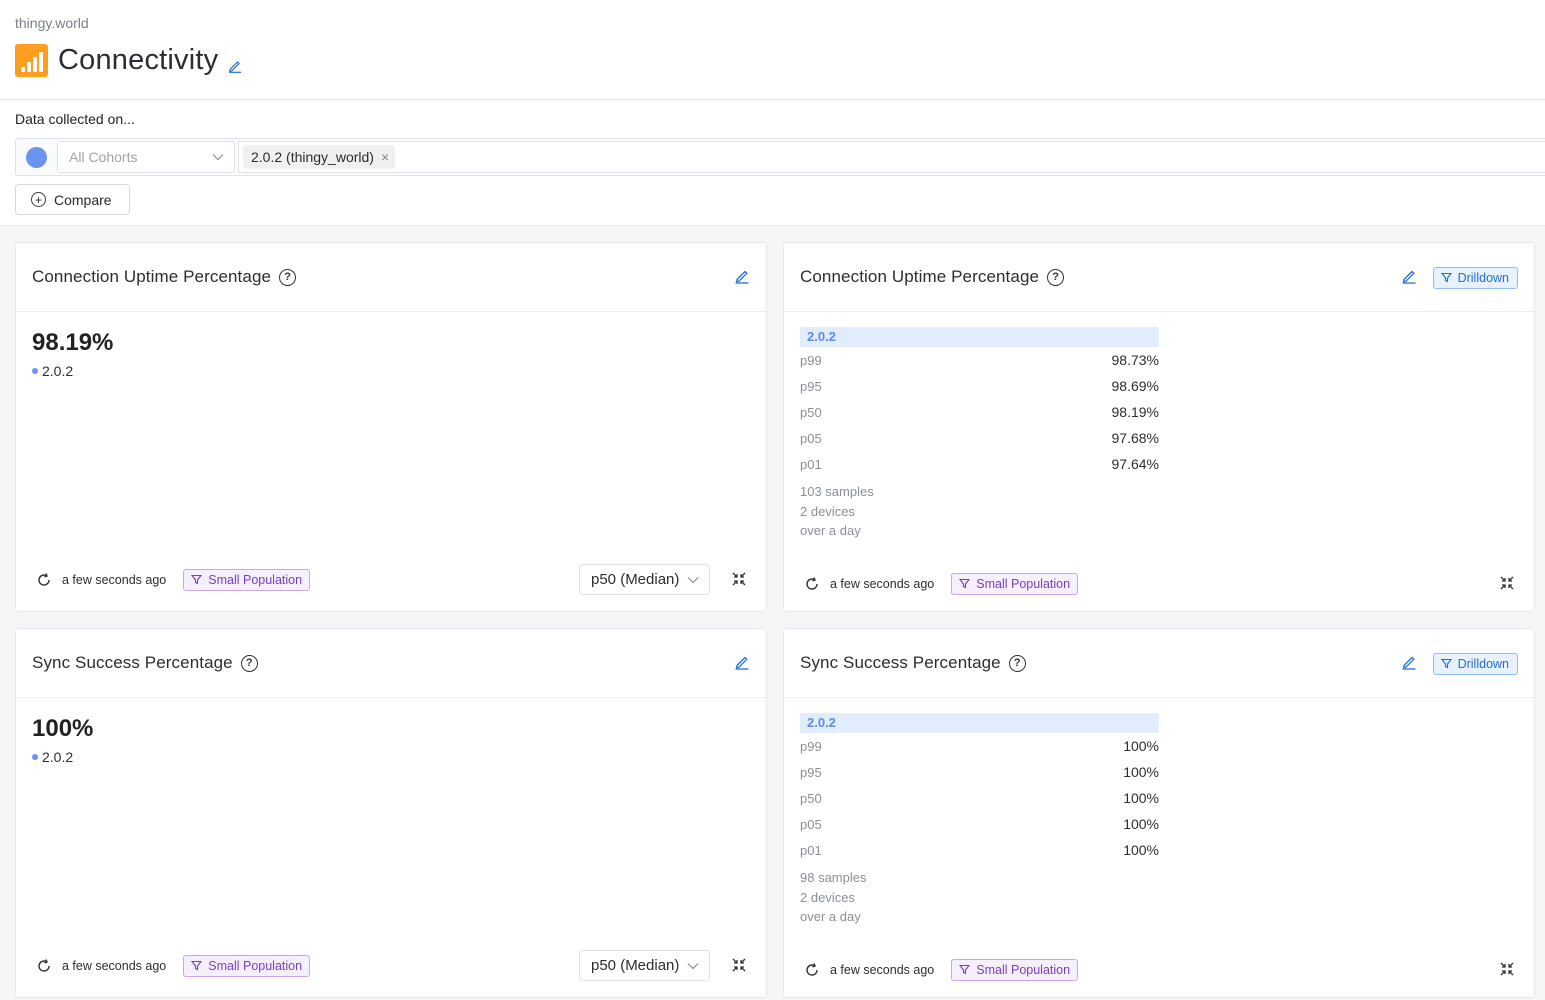 The height and width of the screenshot is (1000, 1545). Describe the element at coordinates (979, 337) in the screenshot. I see `percentile-group-header: 2.0.2` at that location.